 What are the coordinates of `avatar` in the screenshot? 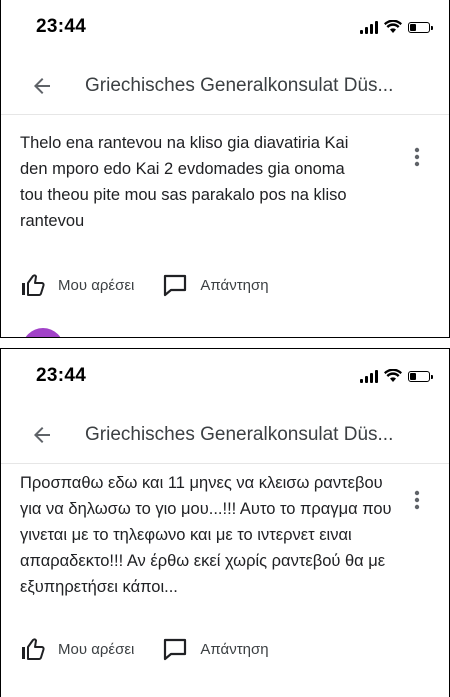 It's located at (43, 333).